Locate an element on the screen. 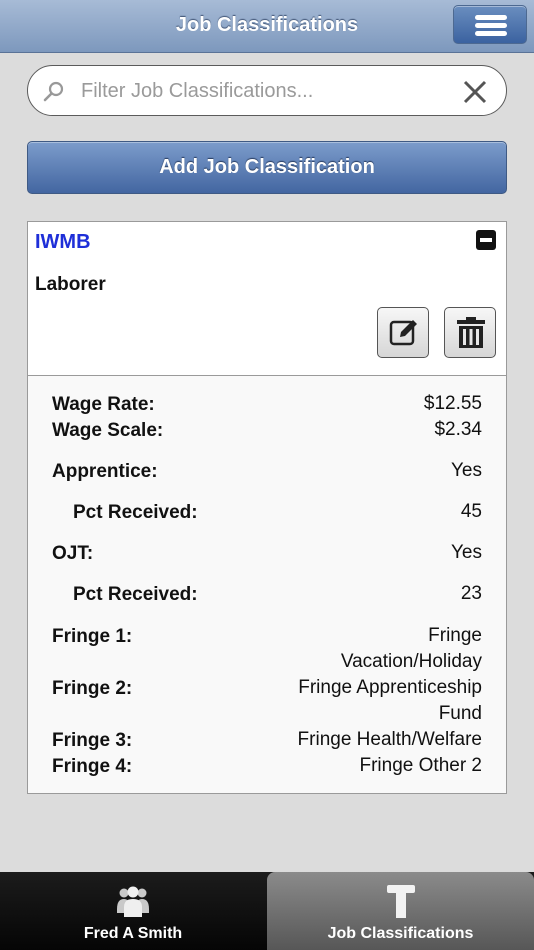  edit-icon is located at coordinates (403, 333).